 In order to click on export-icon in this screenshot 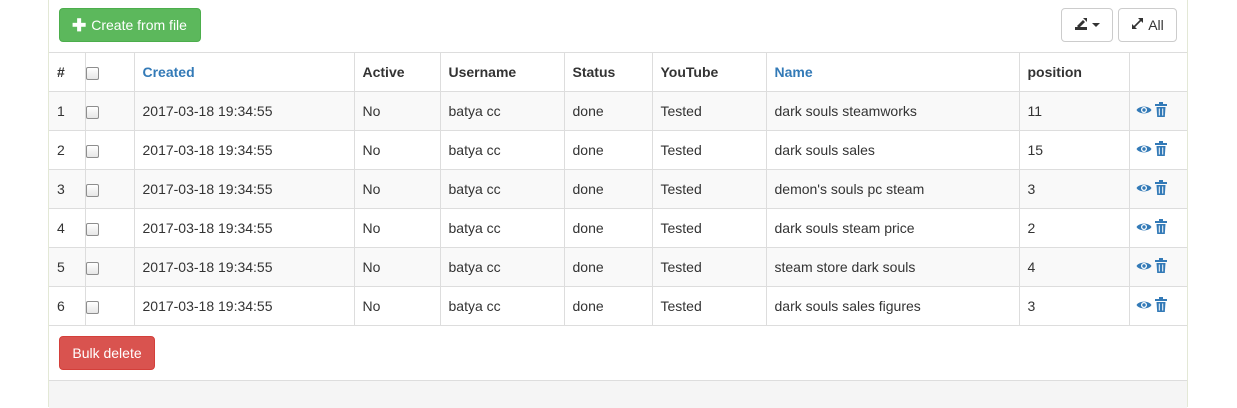, I will do `click(1081, 25)`.